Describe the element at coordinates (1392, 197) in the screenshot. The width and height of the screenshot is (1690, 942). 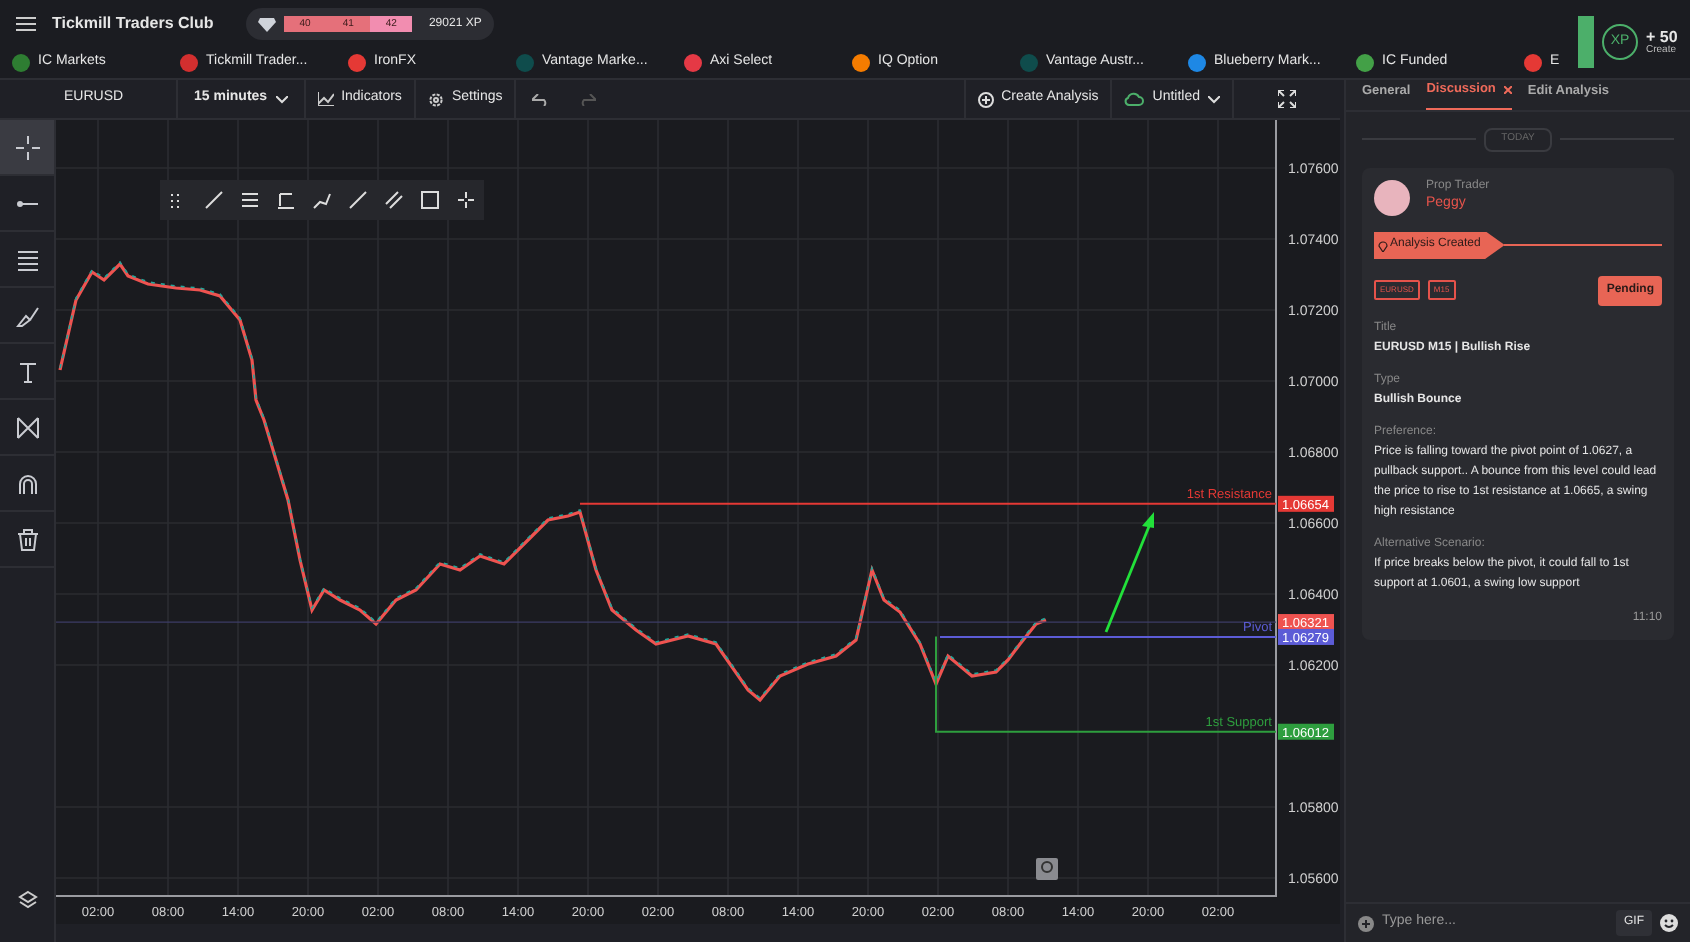
I see `avatar` at that location.